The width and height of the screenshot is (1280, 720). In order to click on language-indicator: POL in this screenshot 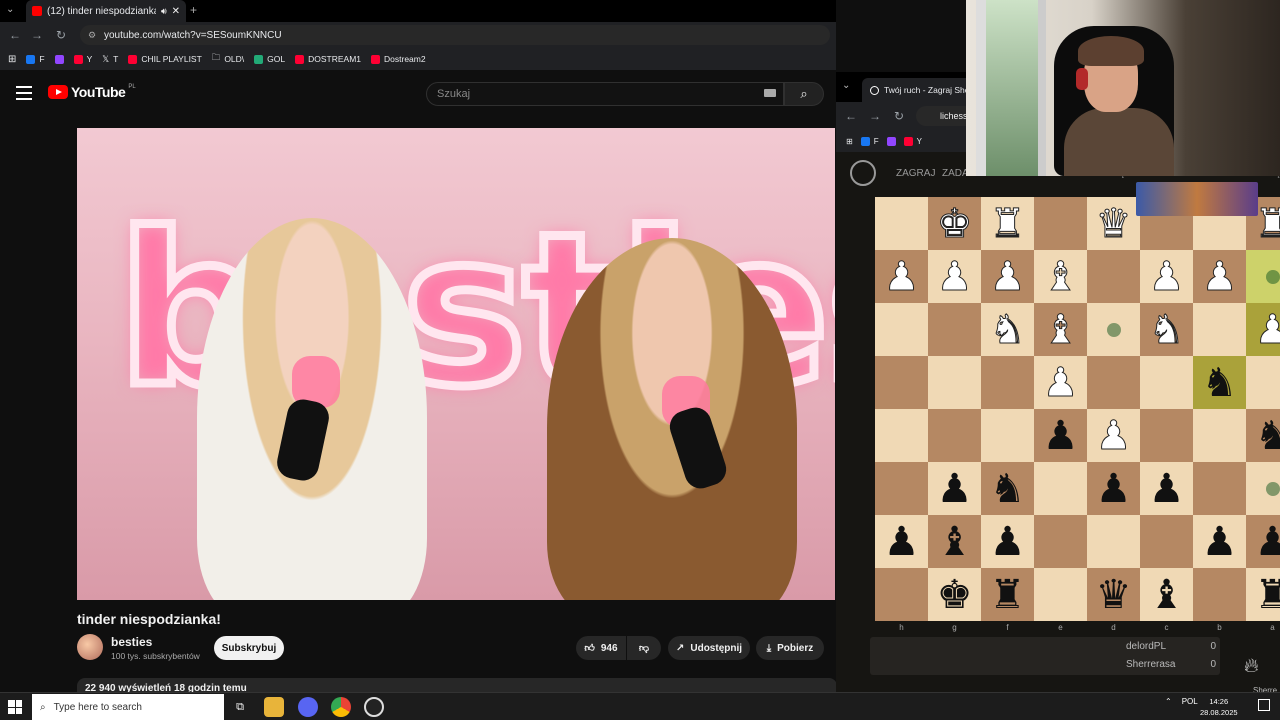, I will do `click(1190, 701)`.